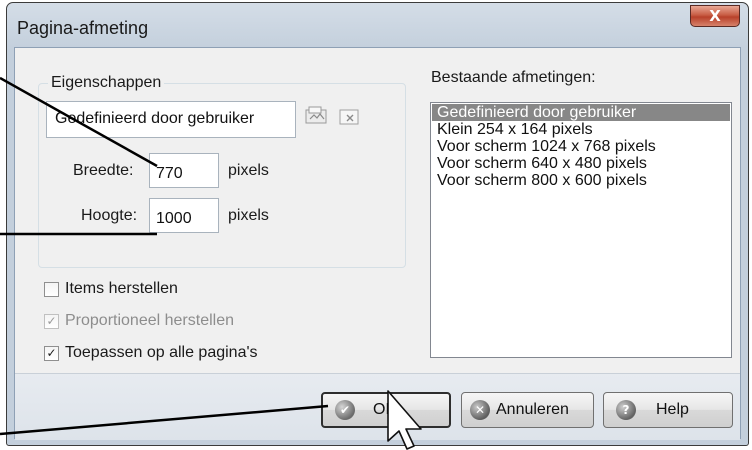 The image size is (752, 450). What do you see at coordinates (51, 353) in the screenshot?
I see `apply-all-pages-checkbox: ✓` at bounding box center [51, 353].